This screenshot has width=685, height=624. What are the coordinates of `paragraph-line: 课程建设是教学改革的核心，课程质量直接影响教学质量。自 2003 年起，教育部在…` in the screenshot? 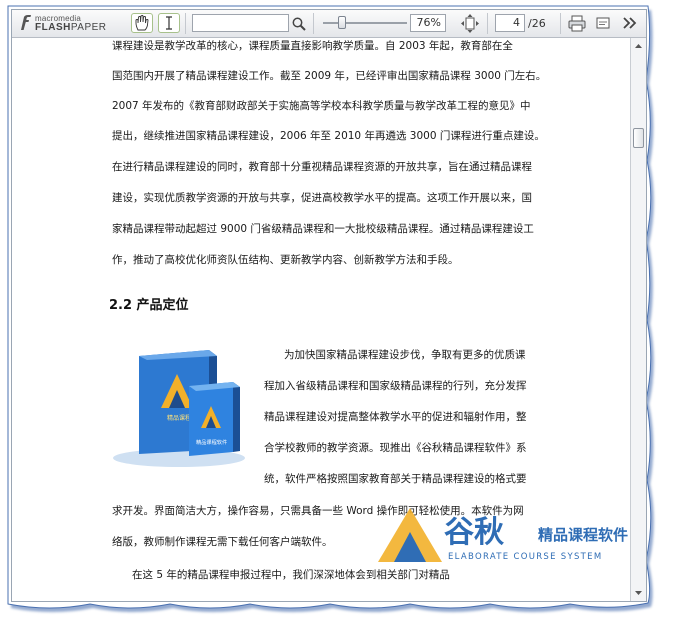 It's located at (312, 46).